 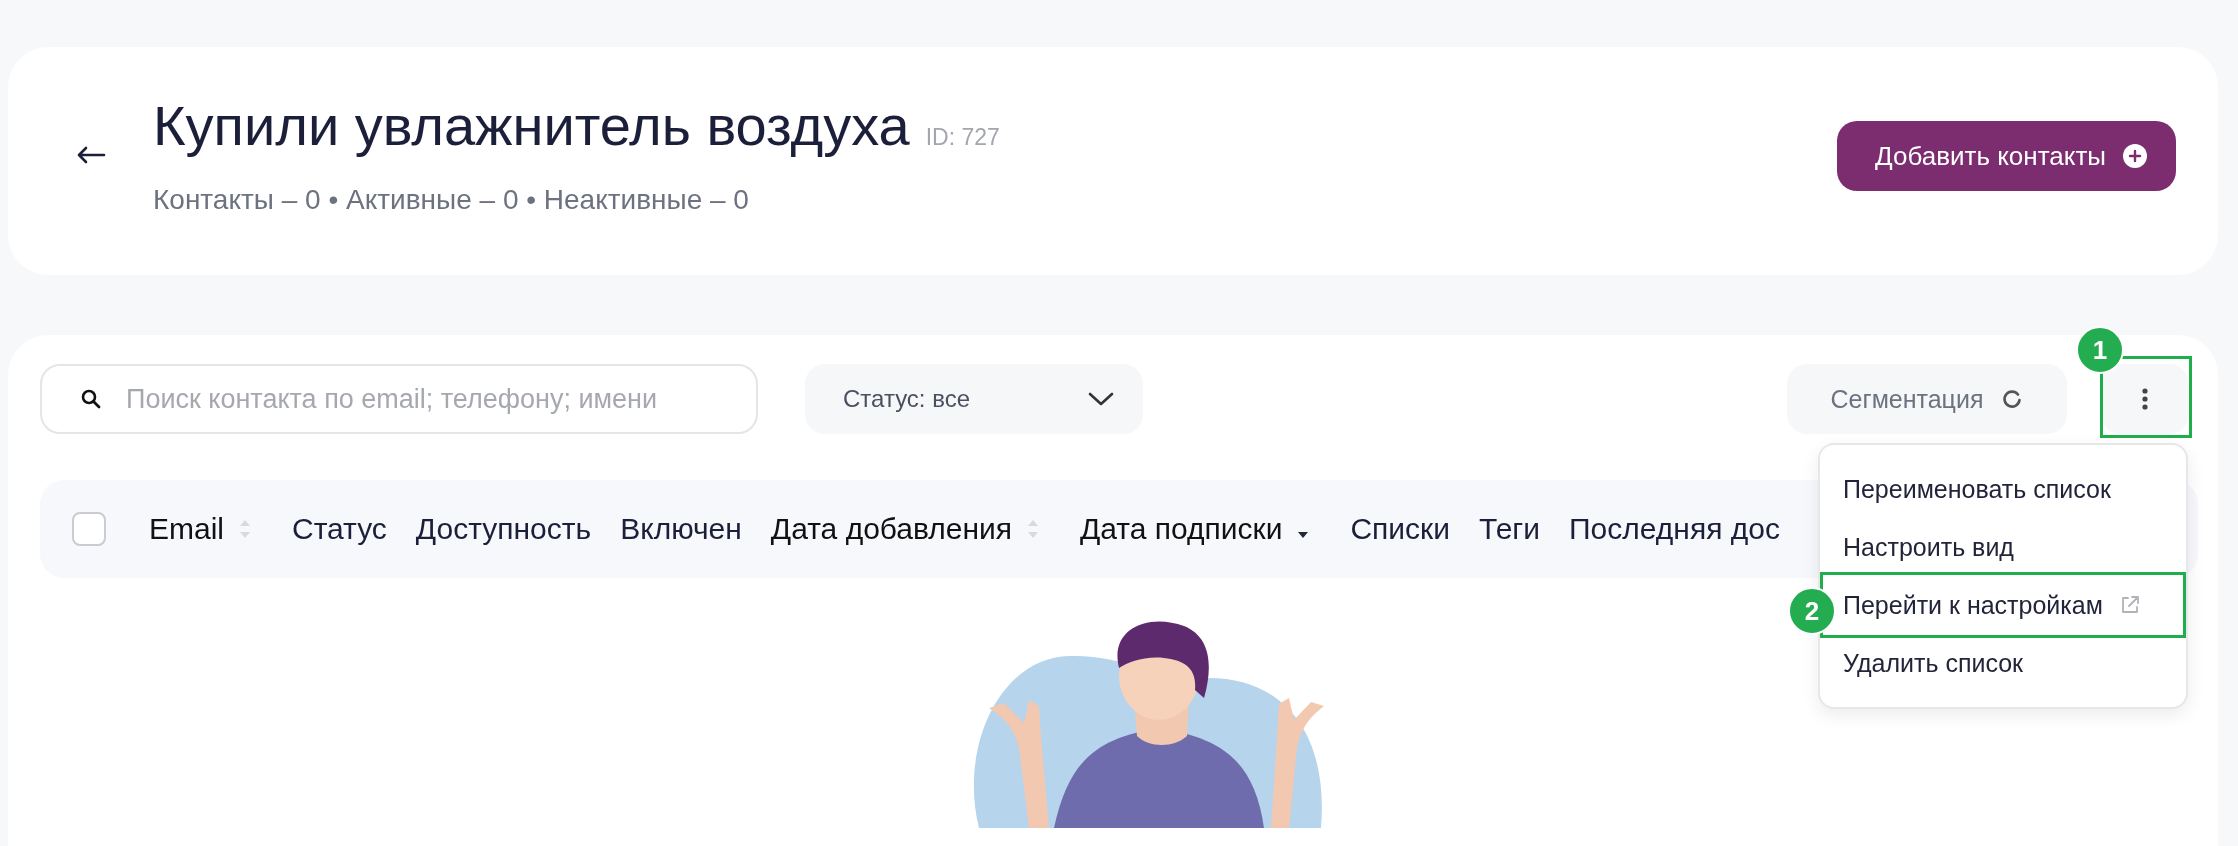 I want to click on refresh-icon, so click(x=2012, y=399).